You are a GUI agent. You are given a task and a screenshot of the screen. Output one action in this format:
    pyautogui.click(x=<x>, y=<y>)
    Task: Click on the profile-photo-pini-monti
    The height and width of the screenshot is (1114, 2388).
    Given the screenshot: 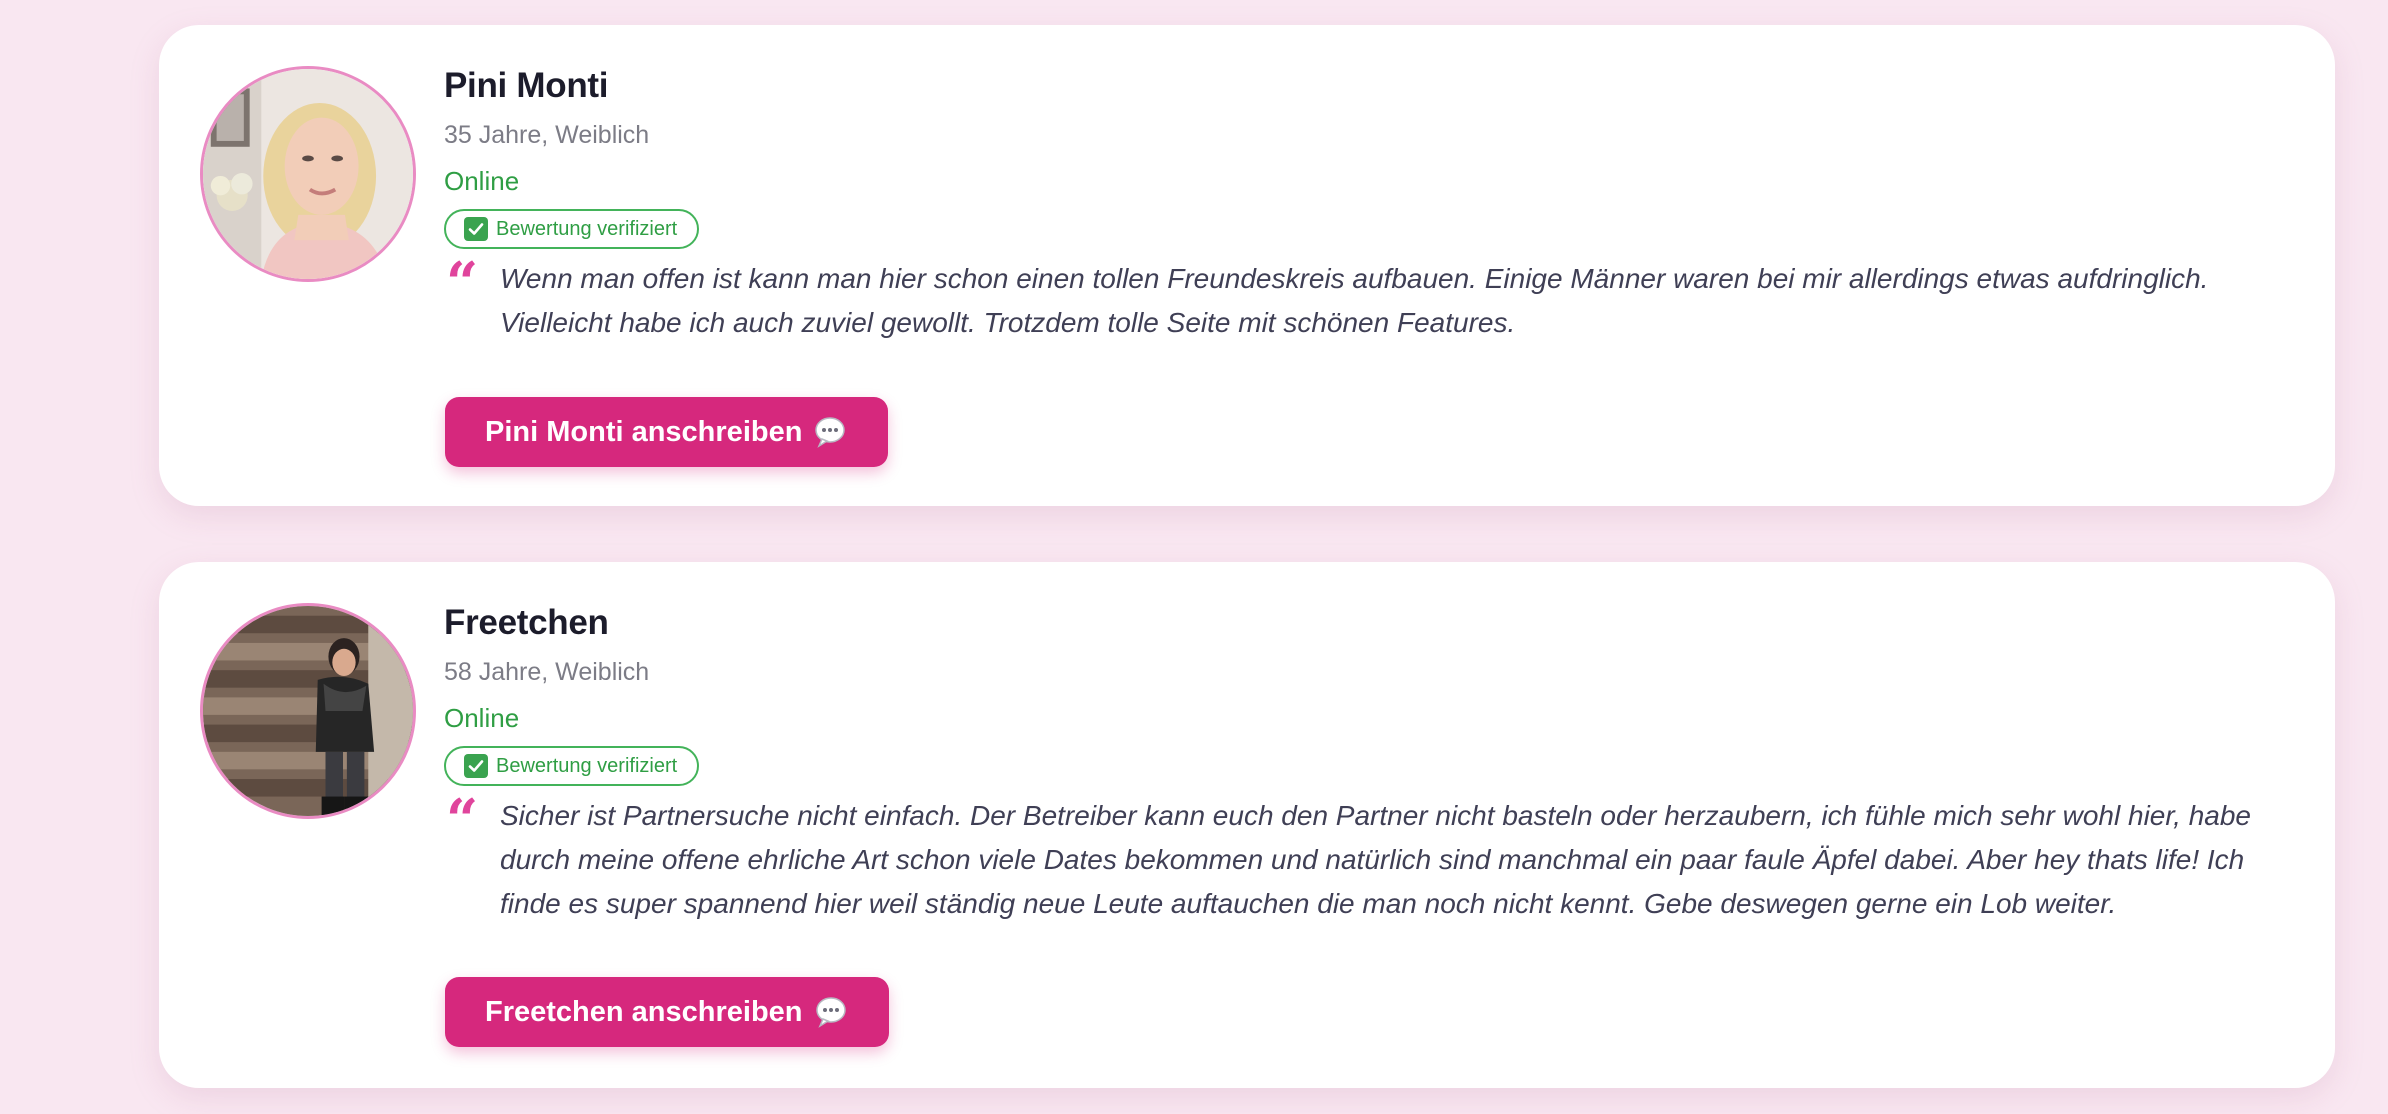 What is the action you would take?
    pyautogui.click(x=308, y=174)
    